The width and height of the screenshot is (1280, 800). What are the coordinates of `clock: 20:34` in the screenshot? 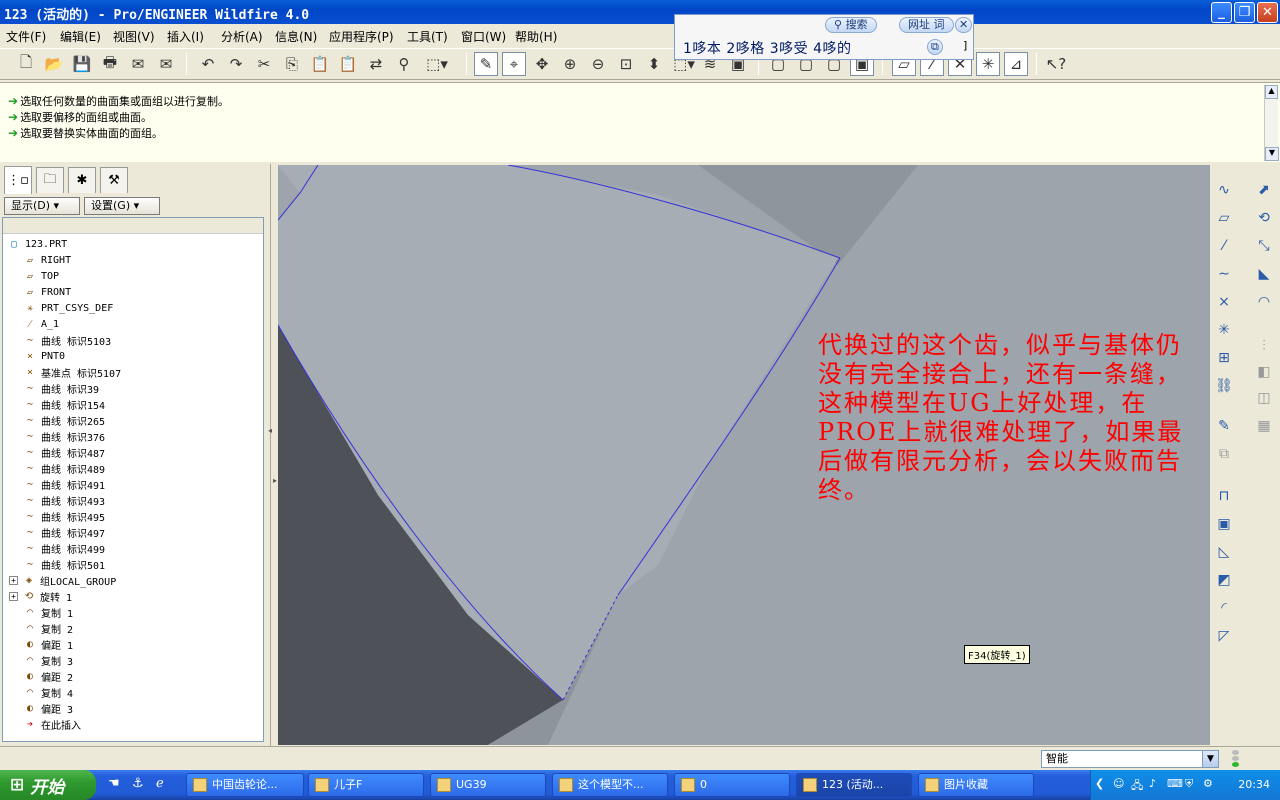 It's located at (1254, 784).